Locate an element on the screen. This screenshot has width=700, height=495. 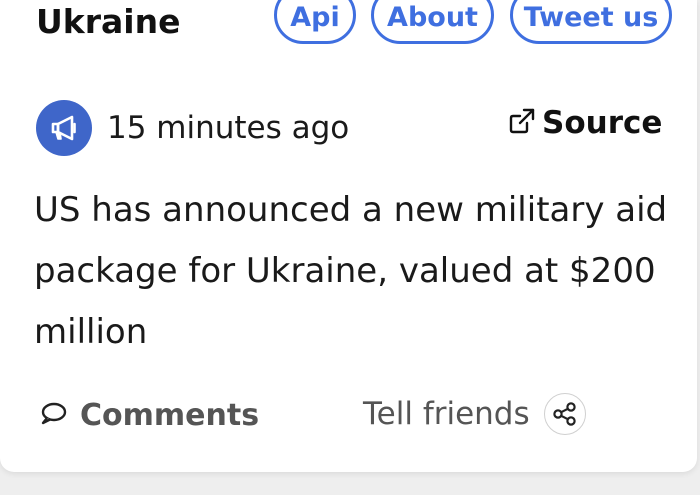
about-link: About is located at coordinates (432, 22).